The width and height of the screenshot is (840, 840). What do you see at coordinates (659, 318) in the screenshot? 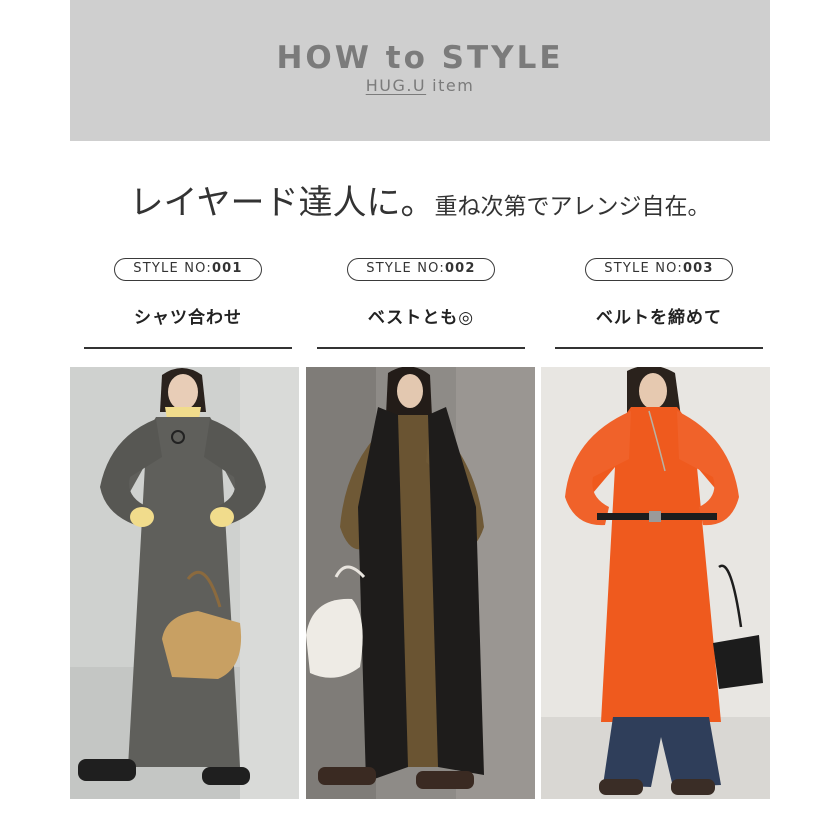
I see `style-name: ベルトを締めて` at bounding box center [659, 318].